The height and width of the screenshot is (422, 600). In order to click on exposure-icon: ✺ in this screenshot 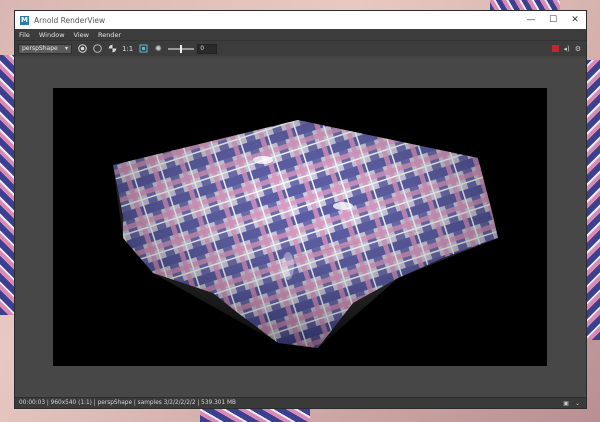, I will do `click(158, 48)`.